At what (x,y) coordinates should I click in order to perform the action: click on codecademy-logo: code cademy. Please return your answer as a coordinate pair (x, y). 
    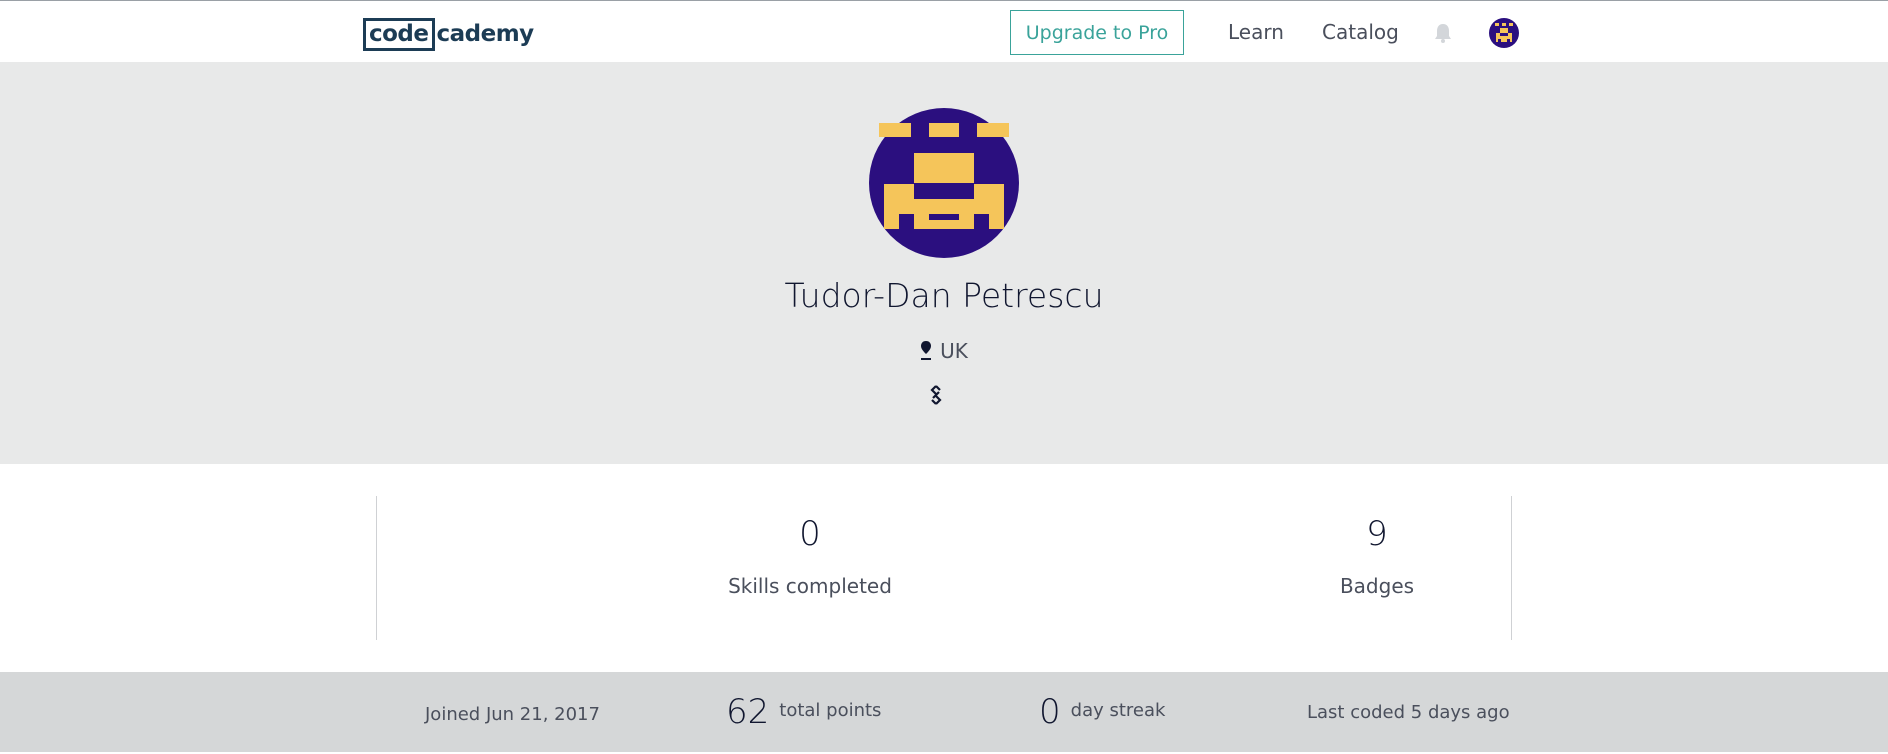
    Looking at the image, I should click on (448, 34).